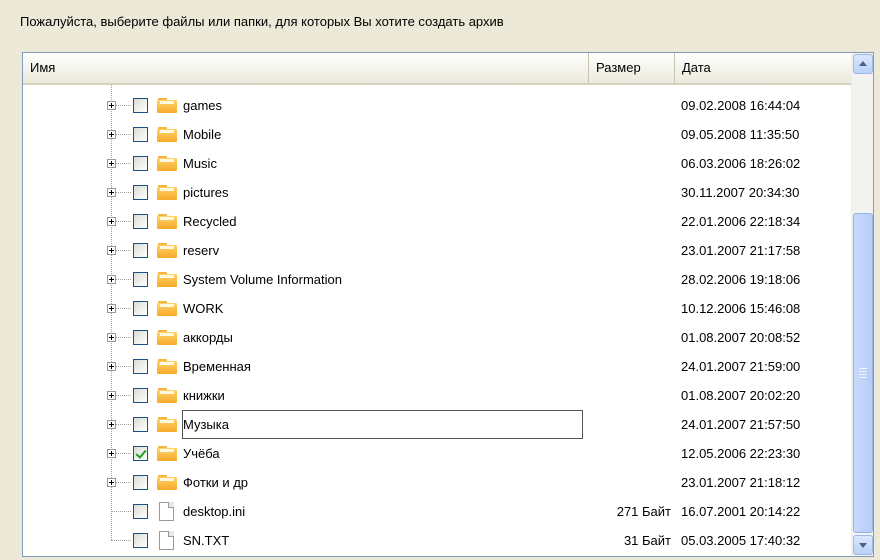 The height and width of the screenshot is (560, 880). What do you see at coordinates (200, 163) in the screenshot?
I see `row-name: Music` at bounding box center [200, 163].